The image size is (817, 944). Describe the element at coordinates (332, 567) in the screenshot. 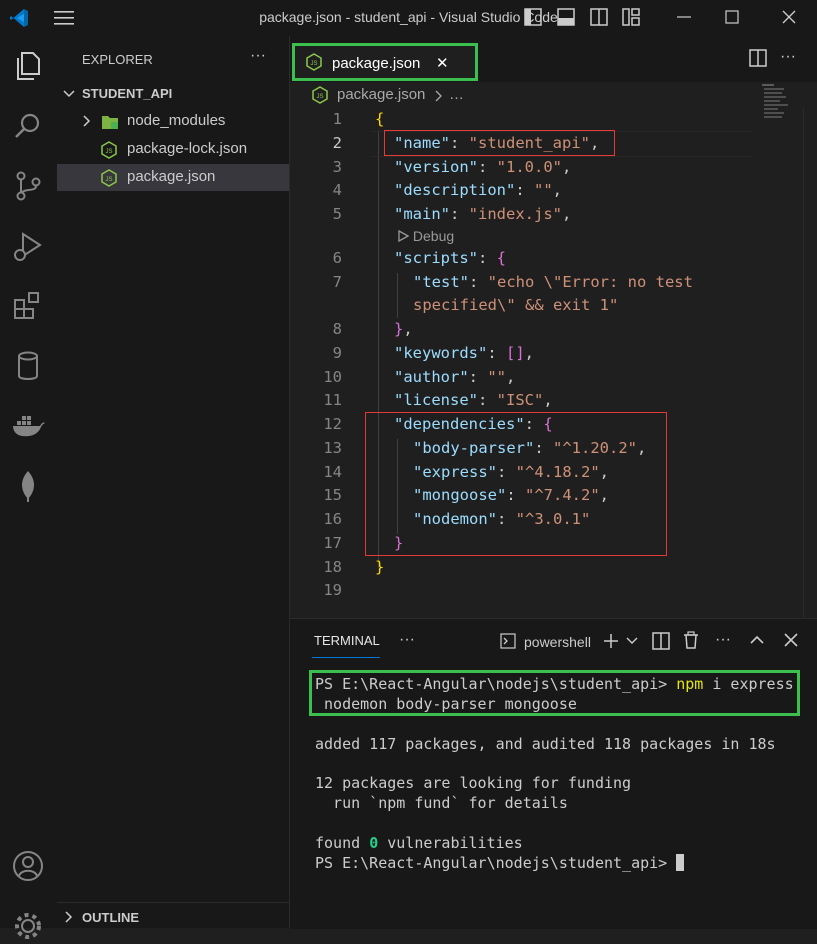

I see `line-number: 18` at that location.